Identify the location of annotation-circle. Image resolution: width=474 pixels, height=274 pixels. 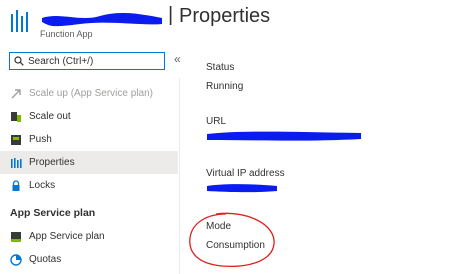
(232, 240).